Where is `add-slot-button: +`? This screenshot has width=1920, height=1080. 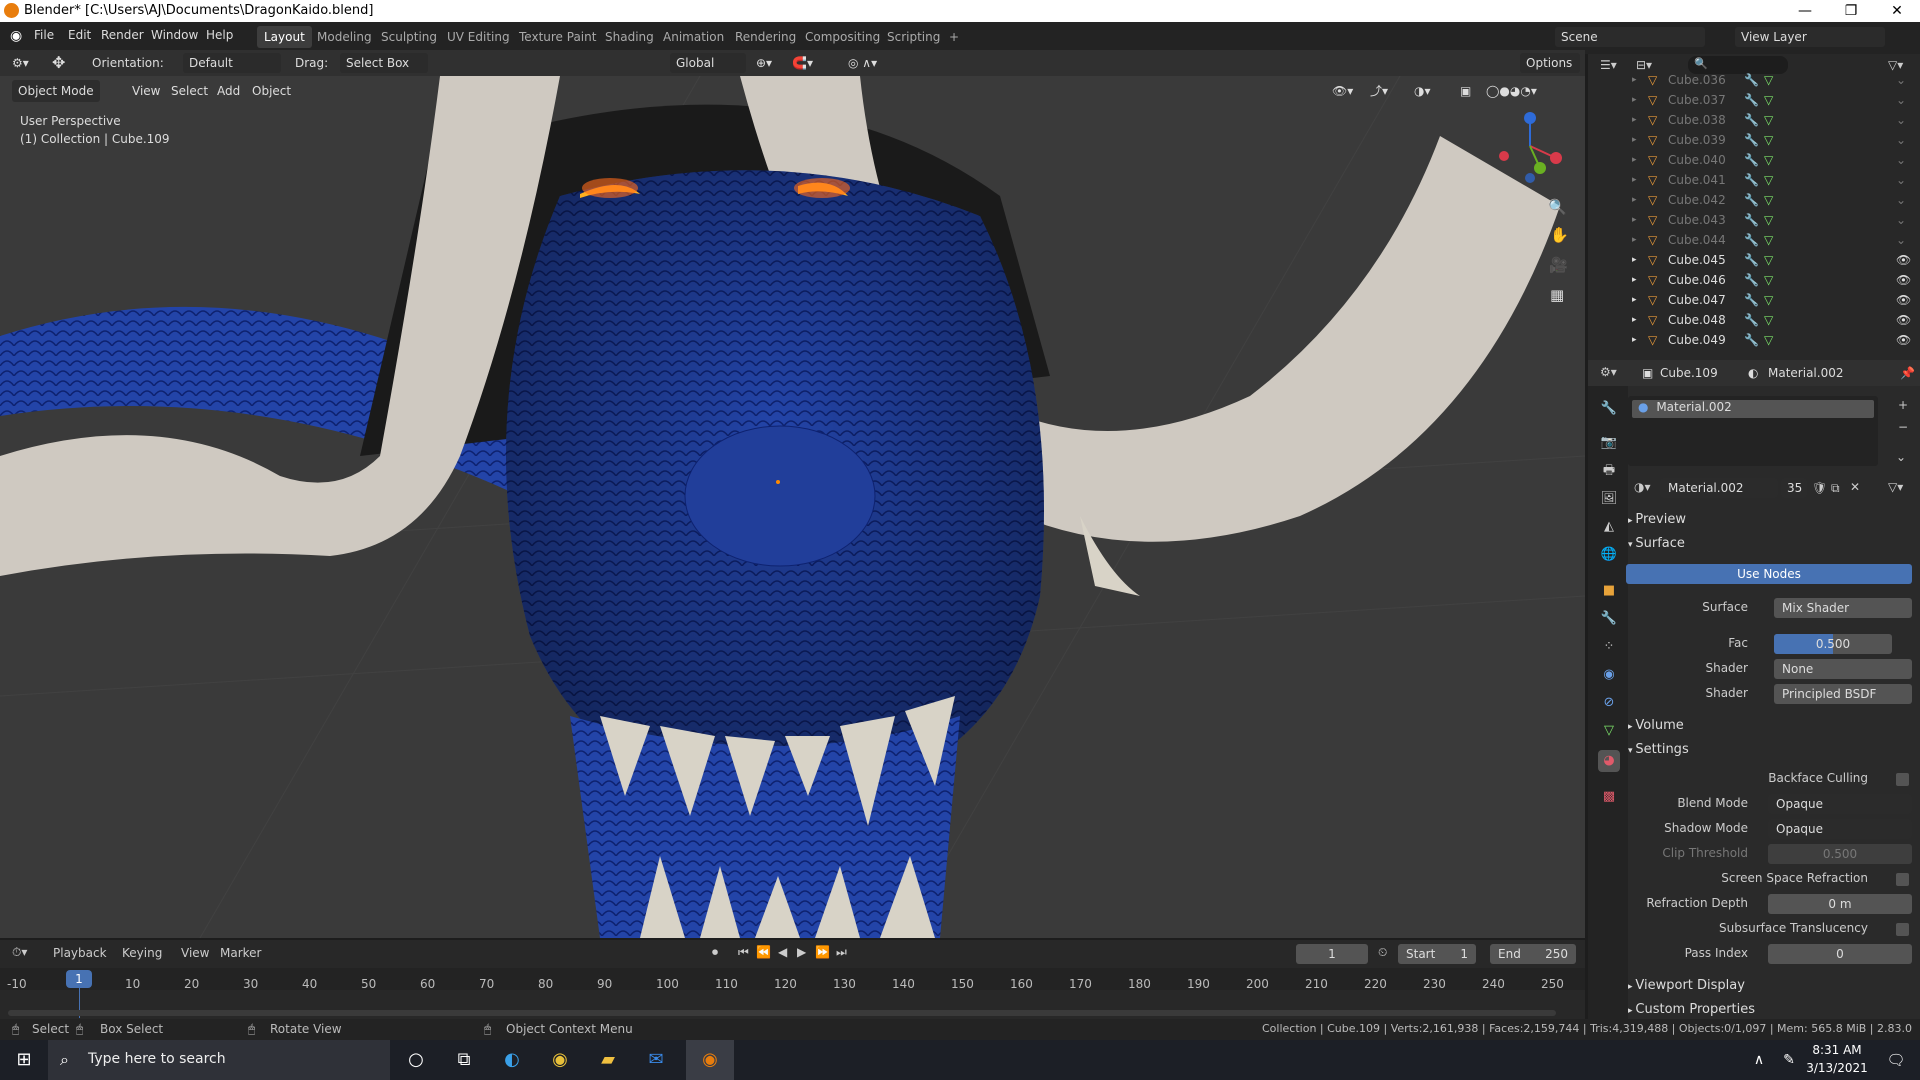 add-slot-button: + is located at coordinates (1903, 405).